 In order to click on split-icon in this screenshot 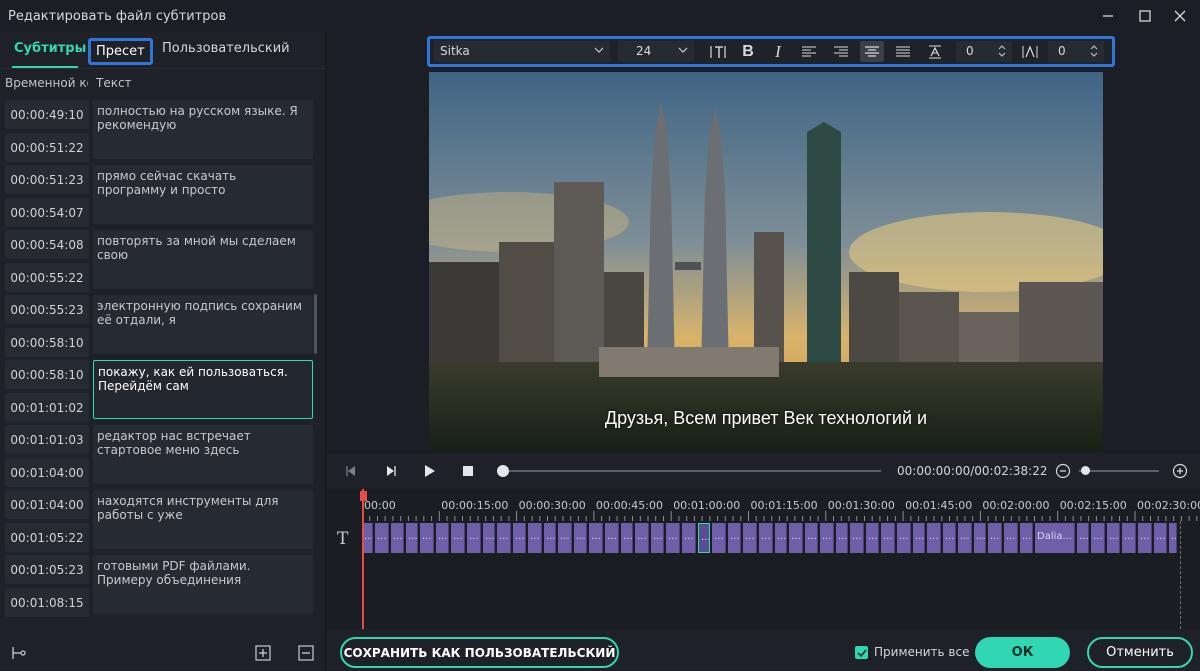, I will do `click(18, 653)`.